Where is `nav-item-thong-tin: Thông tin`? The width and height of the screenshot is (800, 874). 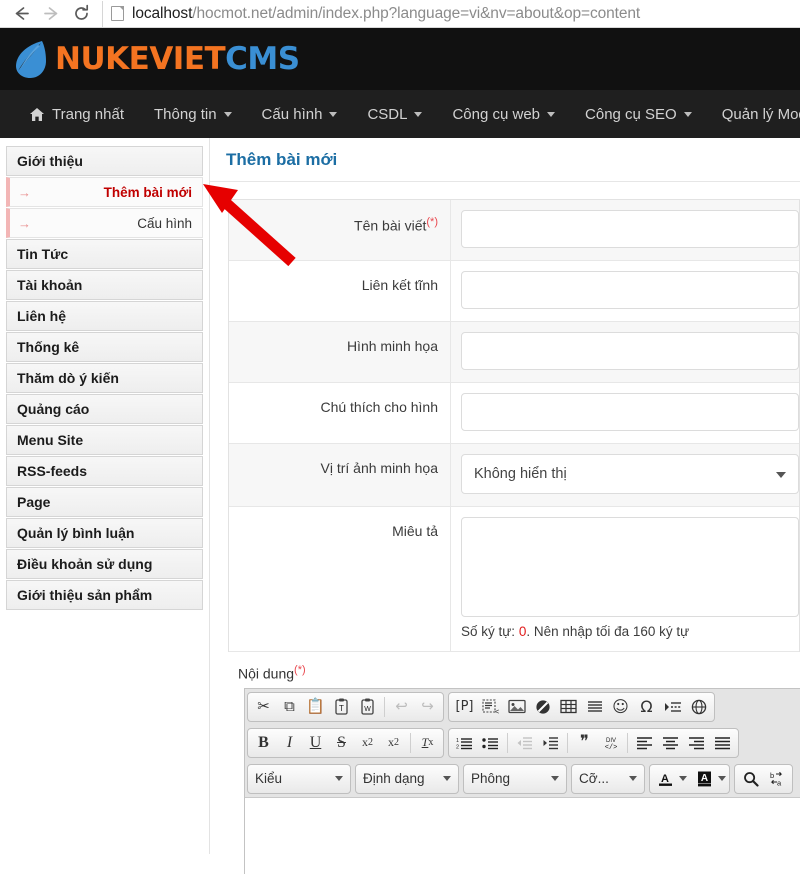
nav-item-thong-tin: Thông tin is located at coordinates (193, 114).